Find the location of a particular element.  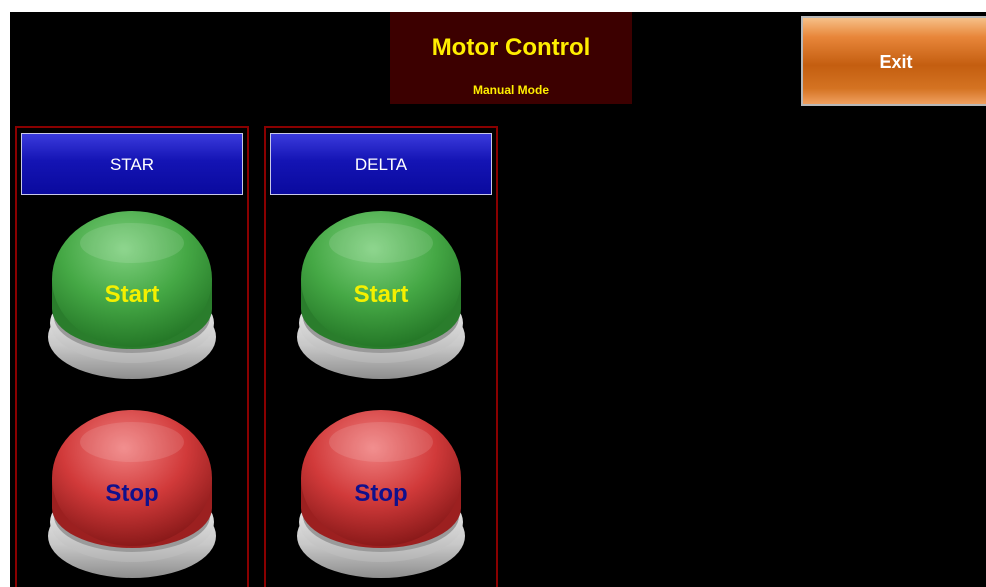

delta-start-label: Start is located at coordinates (381, 294).